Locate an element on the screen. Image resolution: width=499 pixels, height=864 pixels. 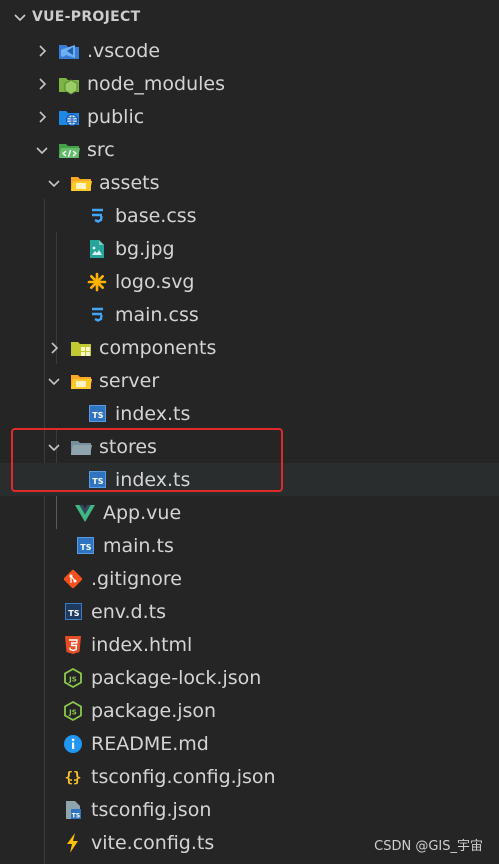
annotation-highlight-box is located at coordinates (147, 460).